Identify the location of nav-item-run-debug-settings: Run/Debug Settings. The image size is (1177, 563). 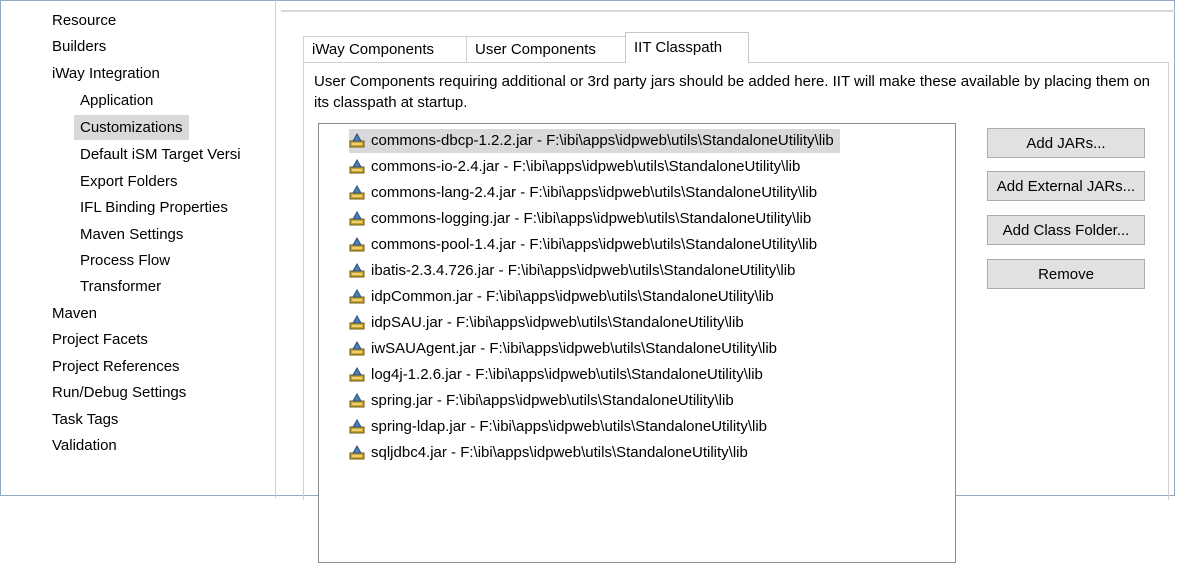
(119, 392).